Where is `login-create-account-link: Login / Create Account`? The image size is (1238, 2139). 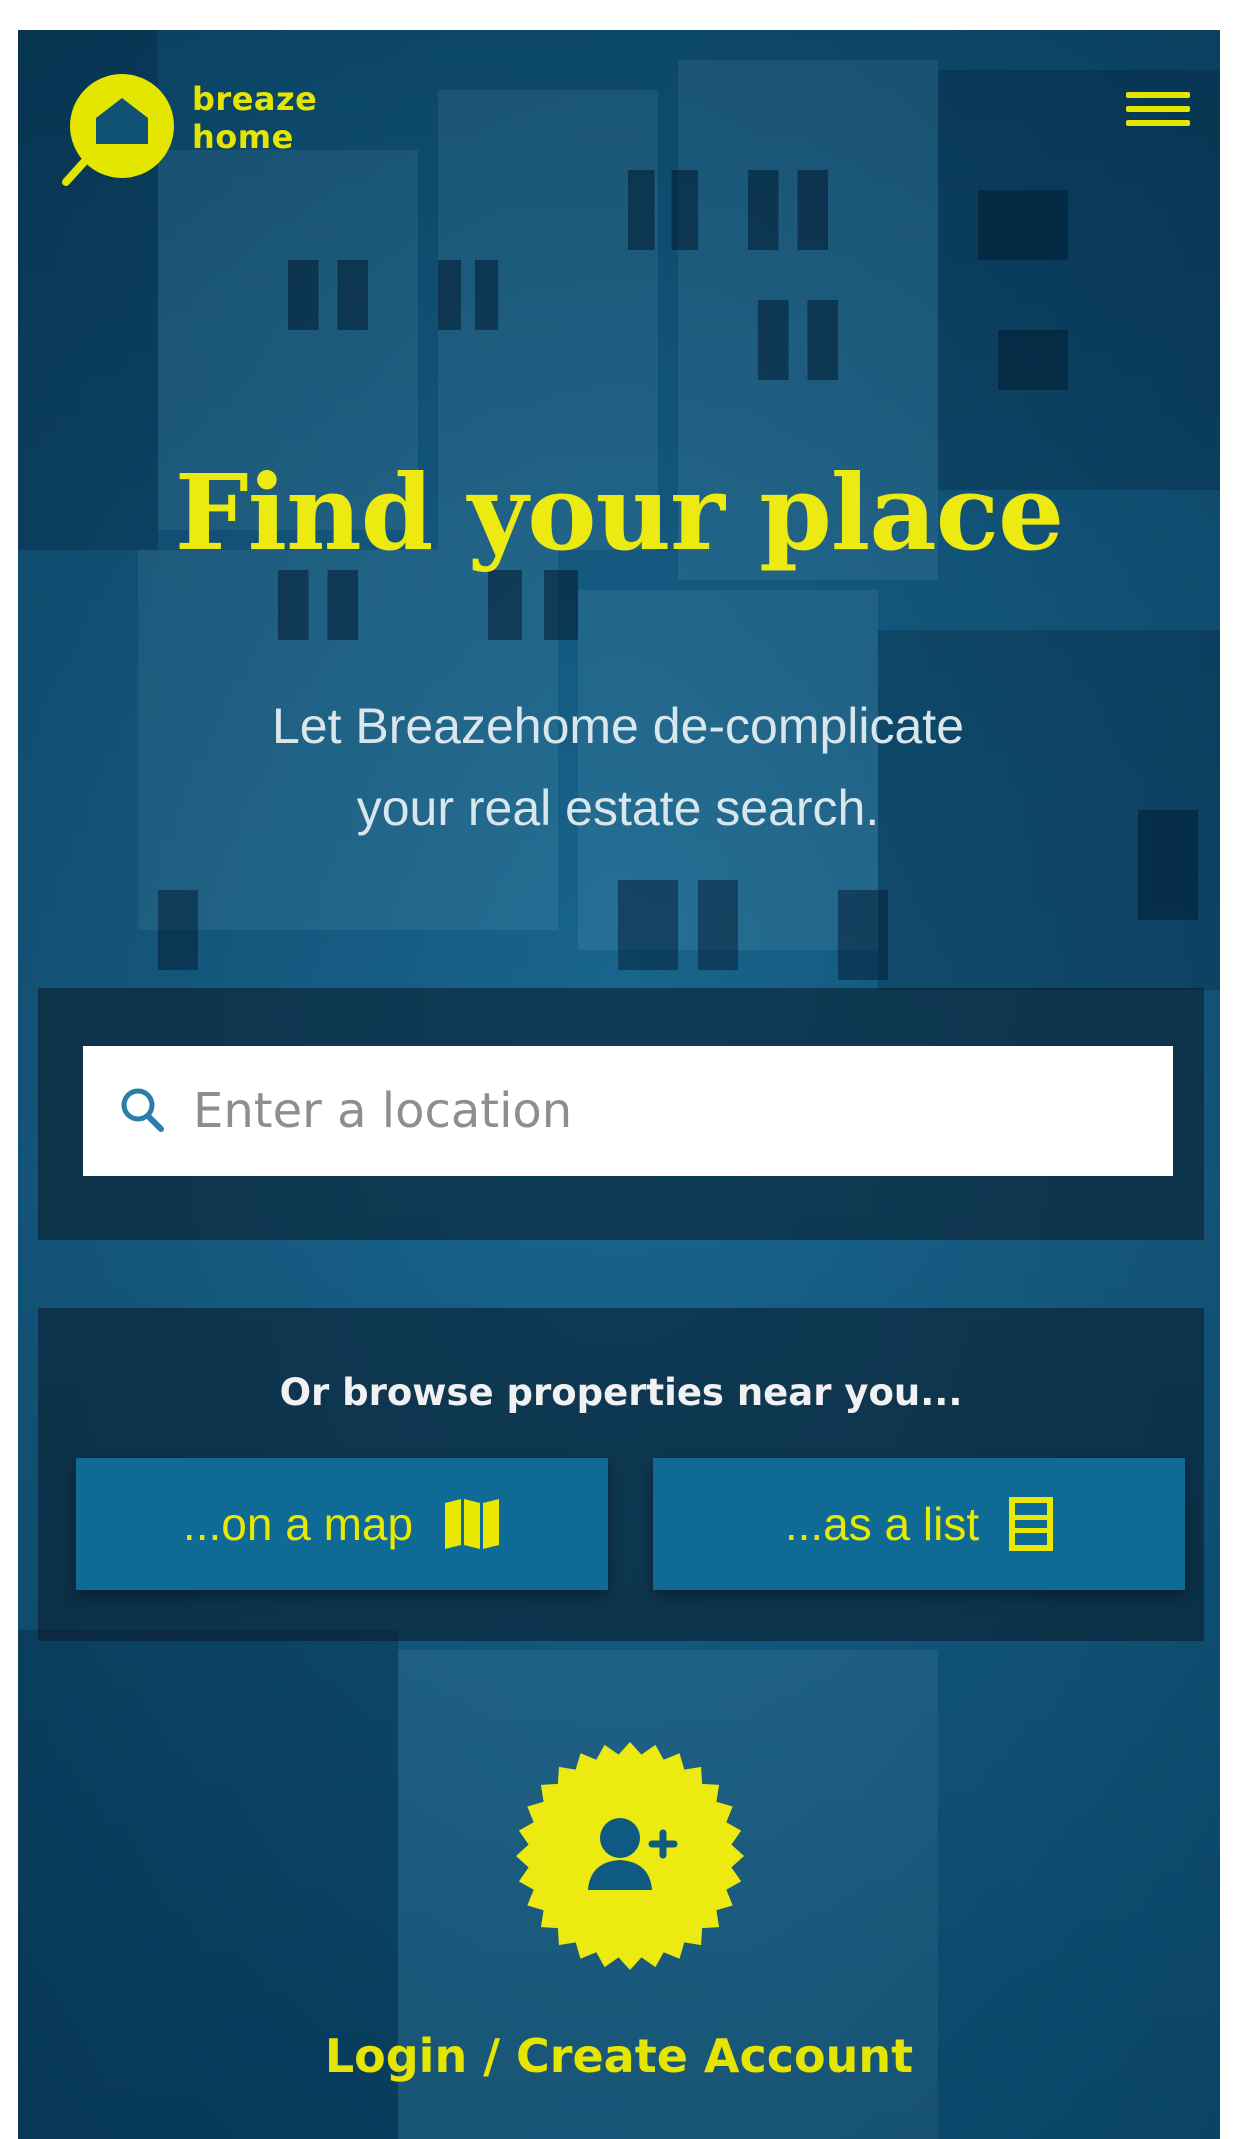
login-create-account-link: Login / Create Account is located at coordinates (619, 2056).